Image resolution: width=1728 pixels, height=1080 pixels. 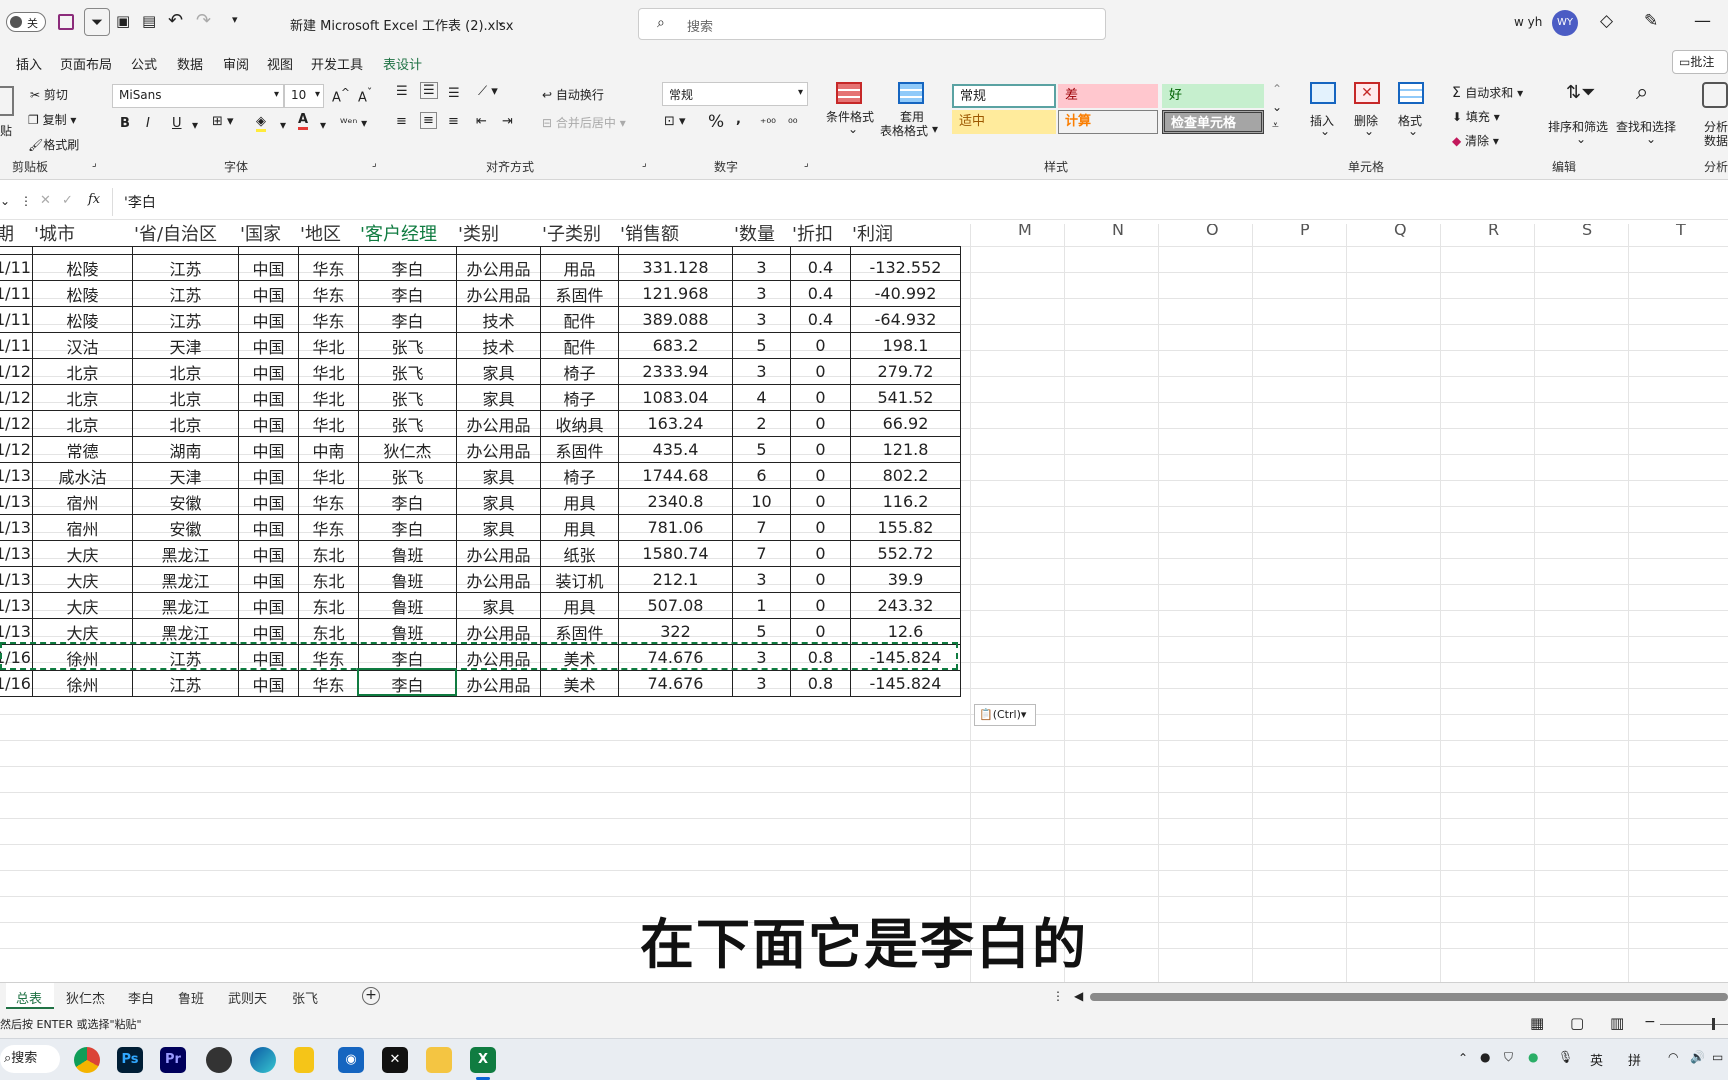 I want to click on table-row: 1/12北京北京中国华北张飞家具椅子2333.9430279.72, so click(x=480, y=371).